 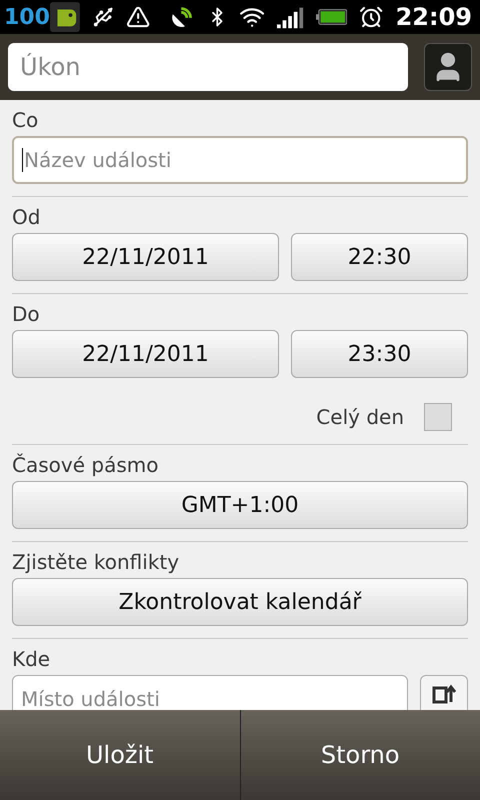 What do you see at coordinates (25, 120) in the screenshot?
I see `field-label: Co` at bounding box center [25, 120].